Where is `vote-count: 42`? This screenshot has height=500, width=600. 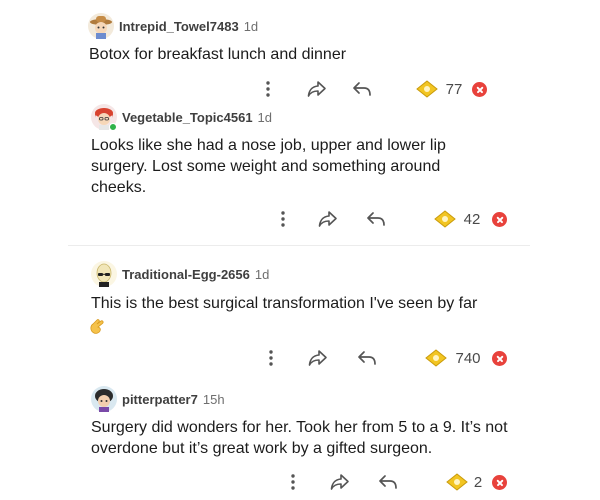 vote-count: 42 is located at coordinates (472, 219).